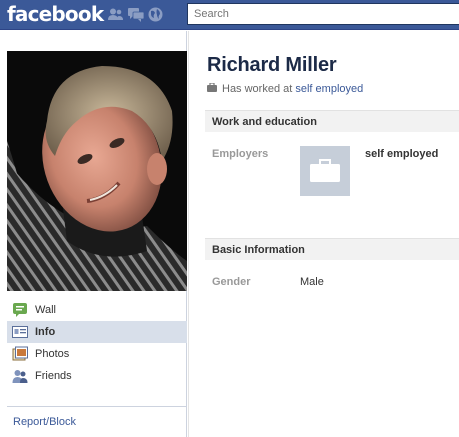 This screenshot has height=437, width=459. I want to click on nav-label-photos: Photos, so click(52, 354).